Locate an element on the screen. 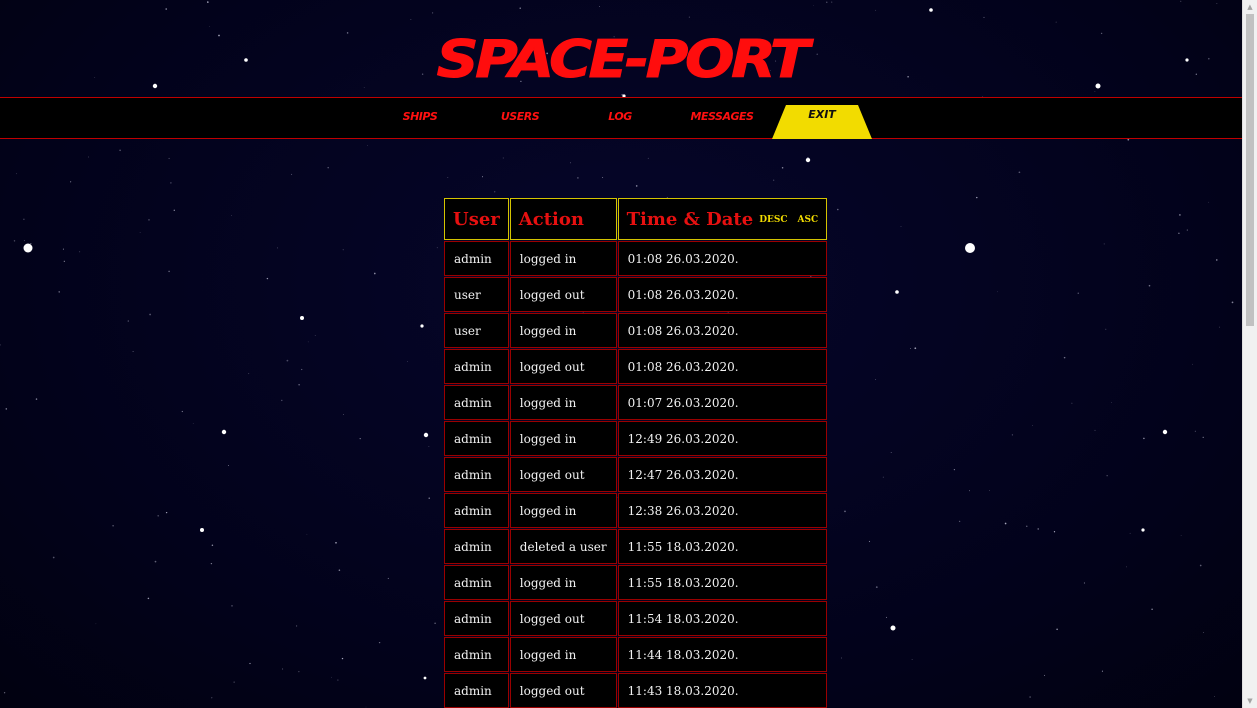  sort-asc-button: ASC is located at coordinates (808, 220).